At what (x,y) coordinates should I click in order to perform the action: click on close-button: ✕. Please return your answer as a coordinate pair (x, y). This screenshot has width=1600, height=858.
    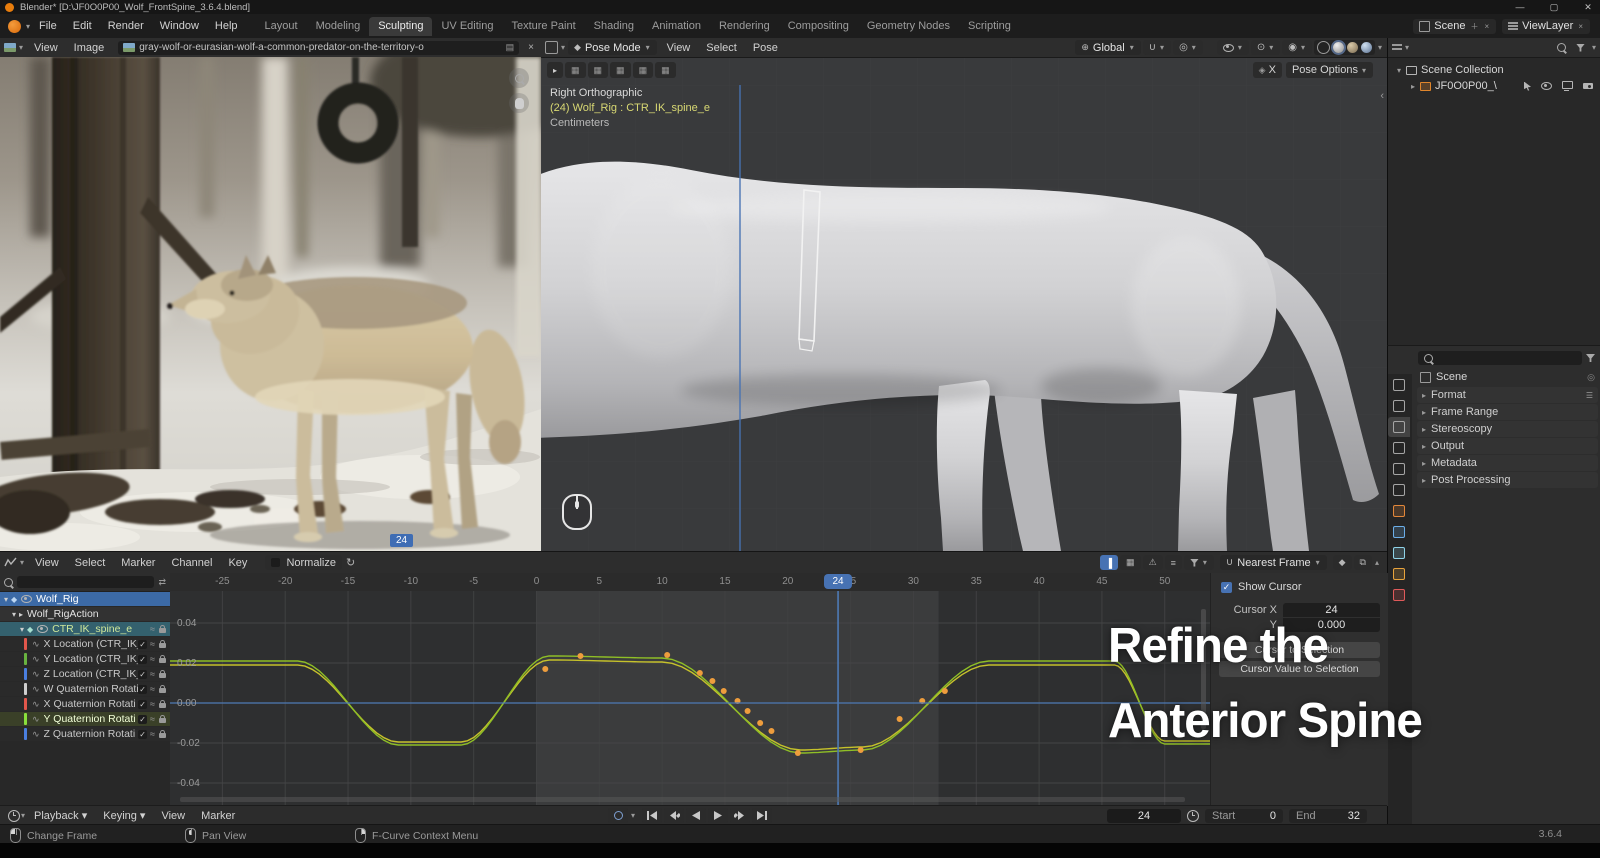
    Looking at the image, I should click on (1585, 7).